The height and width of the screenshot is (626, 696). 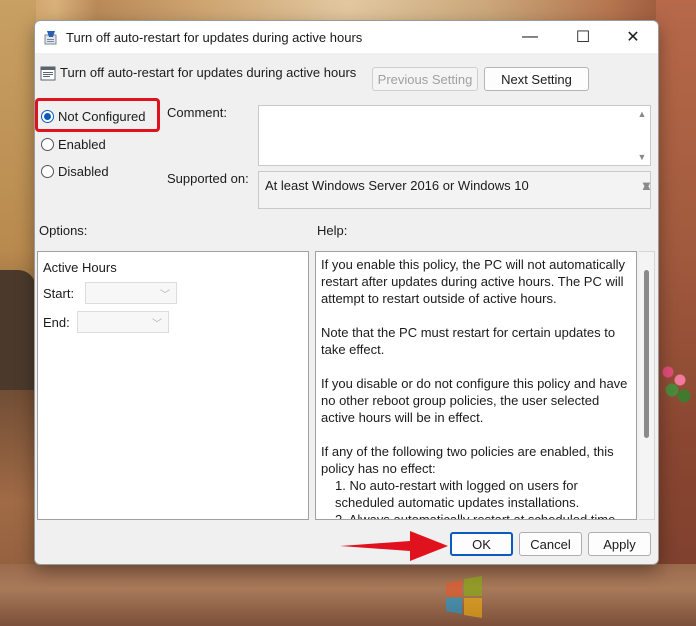 I want to click on radio-disabled: Disabled, so click(x=75, y=171).